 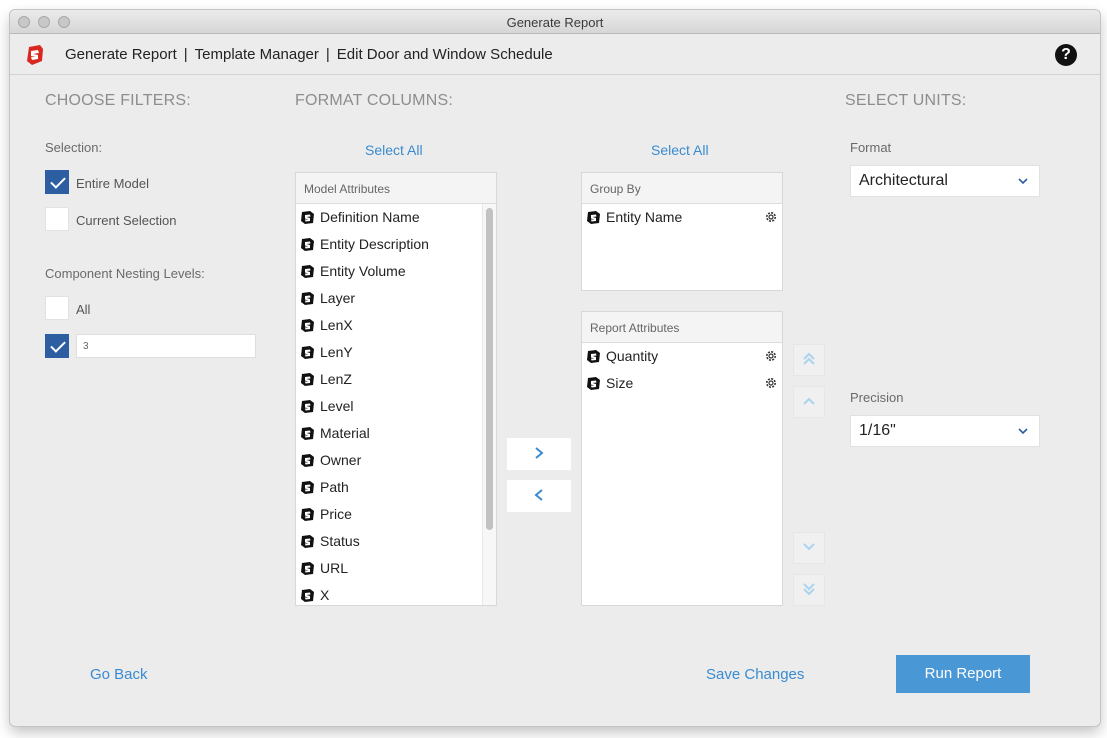 I want to click on list-item: LenZ, so click(x=396, y=379).